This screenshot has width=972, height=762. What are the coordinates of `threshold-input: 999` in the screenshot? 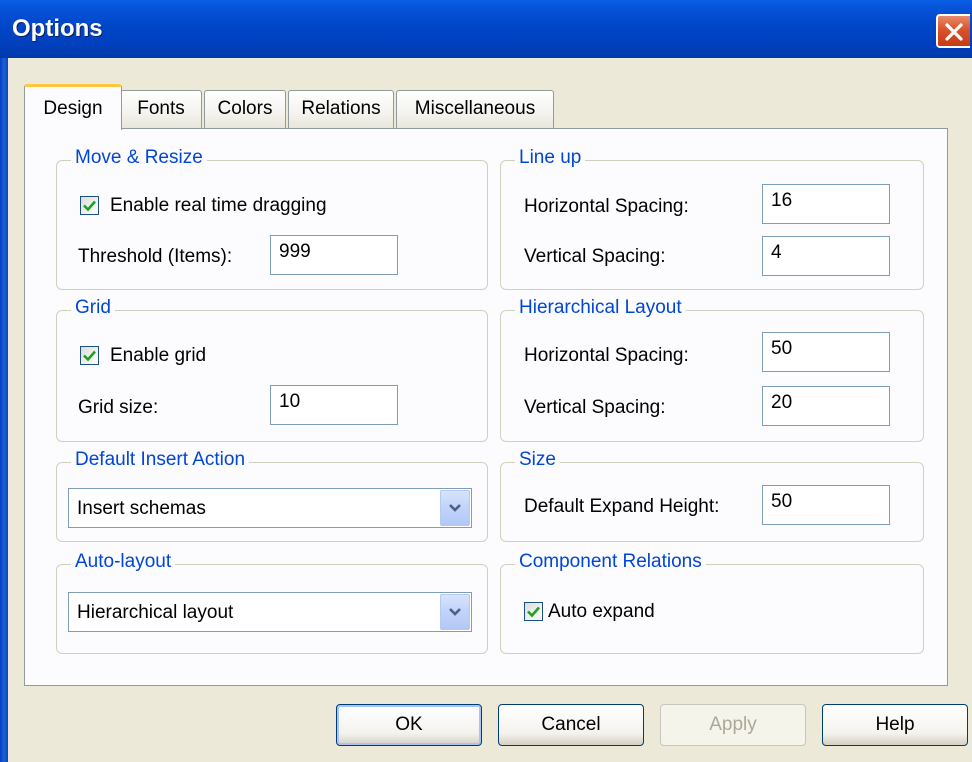 It's located at (334, 255).